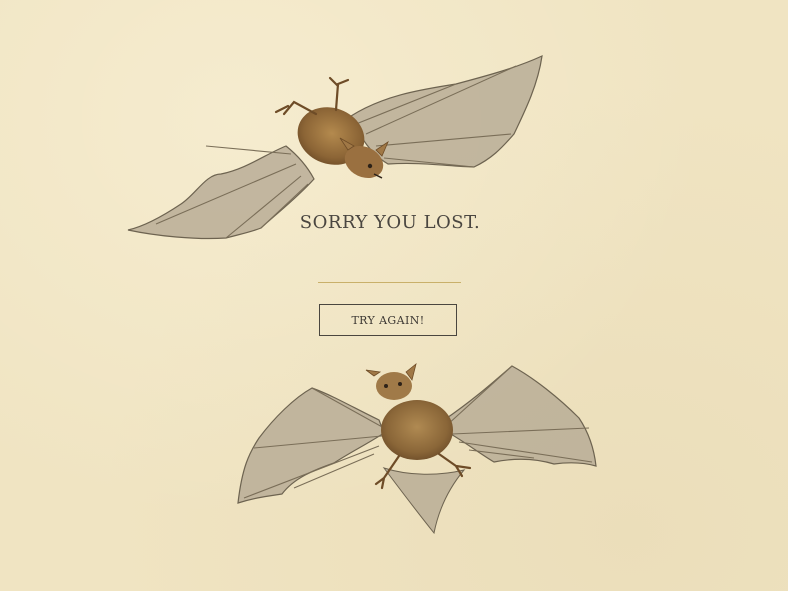 The height and width of the screenshot is (591, 788). What do you see at coordinates (417, 448) in the screenshot?
I see `bat-illustration-bottom` at bounding box center [417, 448].